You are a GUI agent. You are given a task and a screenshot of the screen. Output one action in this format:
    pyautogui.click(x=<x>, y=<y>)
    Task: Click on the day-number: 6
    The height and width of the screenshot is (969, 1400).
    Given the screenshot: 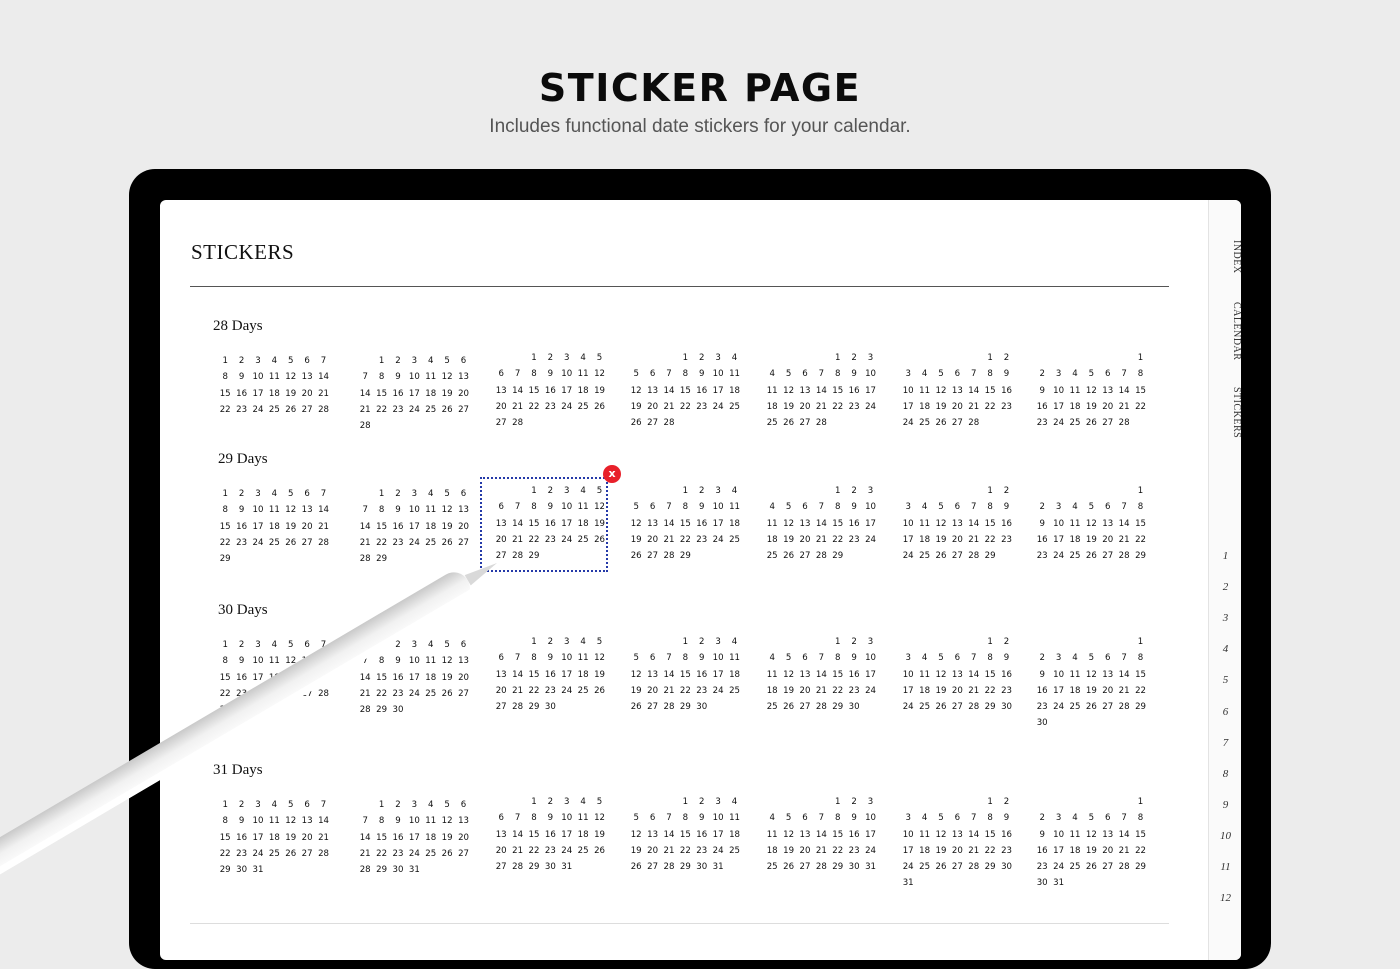 What is the action you would take?
    pyautogui.click(x=501, y=658)
    